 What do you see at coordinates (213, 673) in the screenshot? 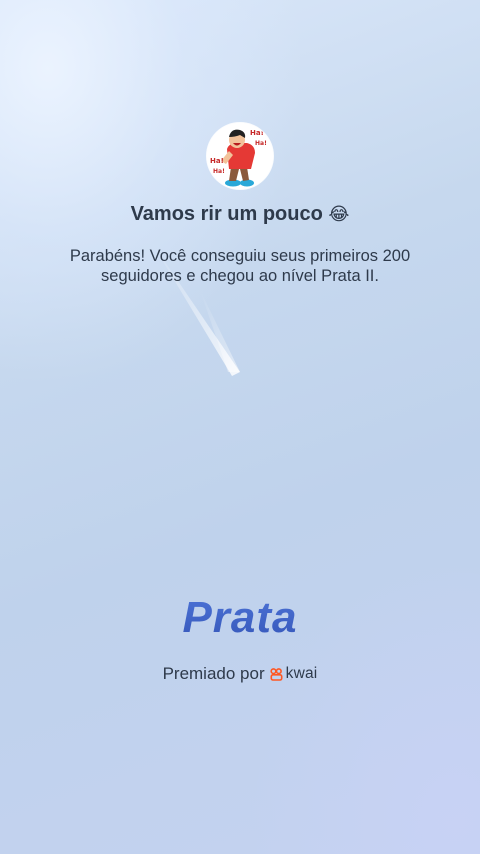
I see `awarded-by-label: Premiado por` at bounding box center [213, 673].